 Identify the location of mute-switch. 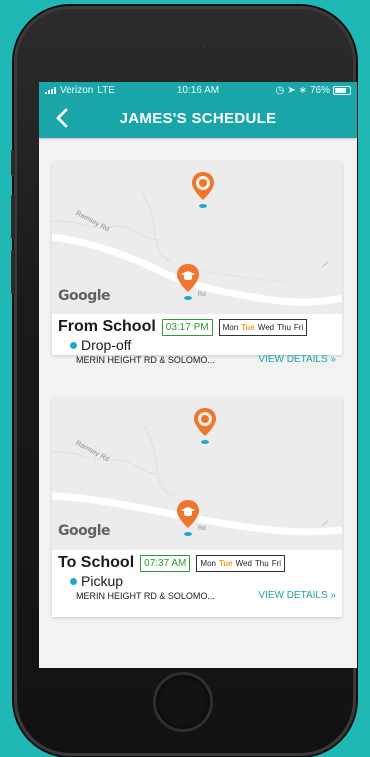
(13, 163).